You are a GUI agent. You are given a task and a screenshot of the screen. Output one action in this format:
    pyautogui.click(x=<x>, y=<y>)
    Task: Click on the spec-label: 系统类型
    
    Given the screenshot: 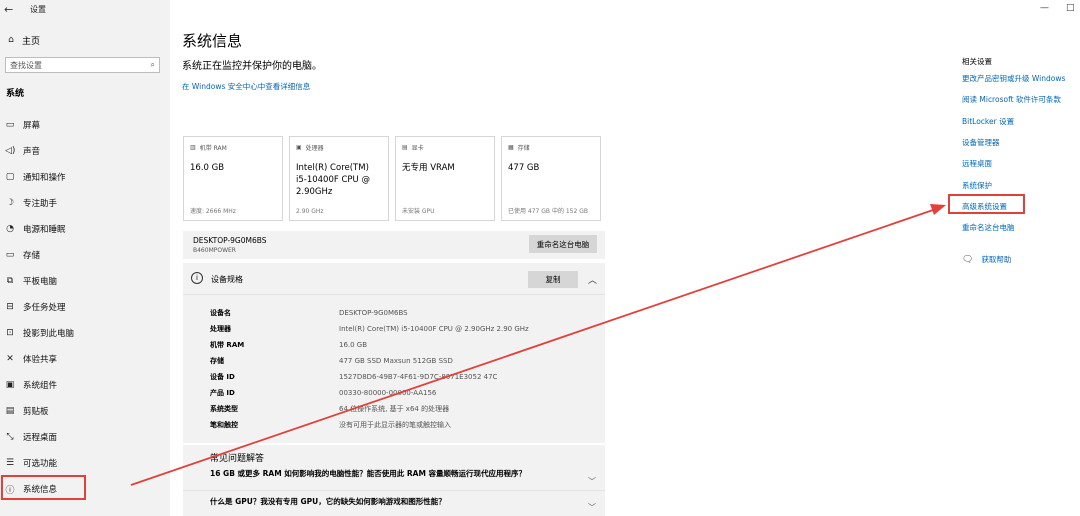 What is the action you would take?
    pyautogui.click(x=224, y=409)
    